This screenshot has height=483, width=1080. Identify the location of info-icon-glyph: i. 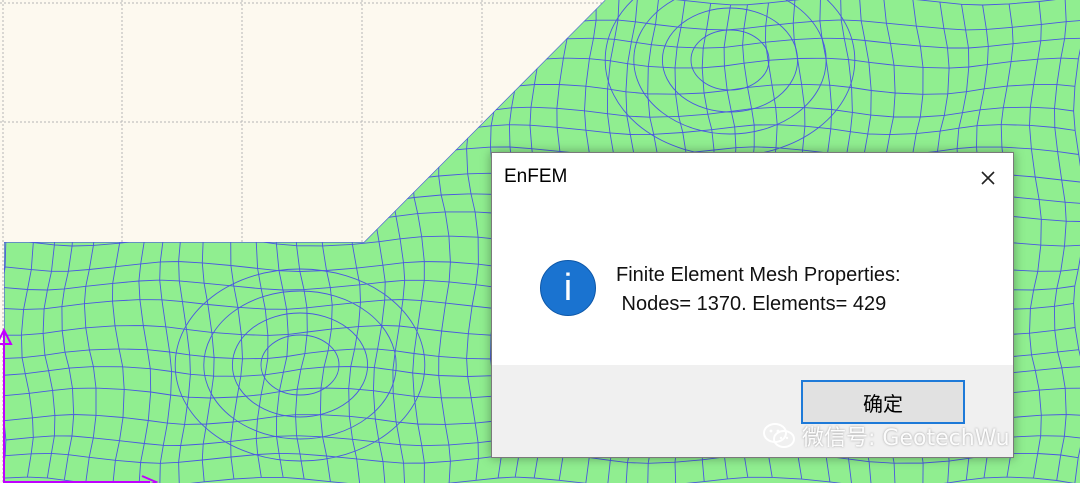
(568, 287).